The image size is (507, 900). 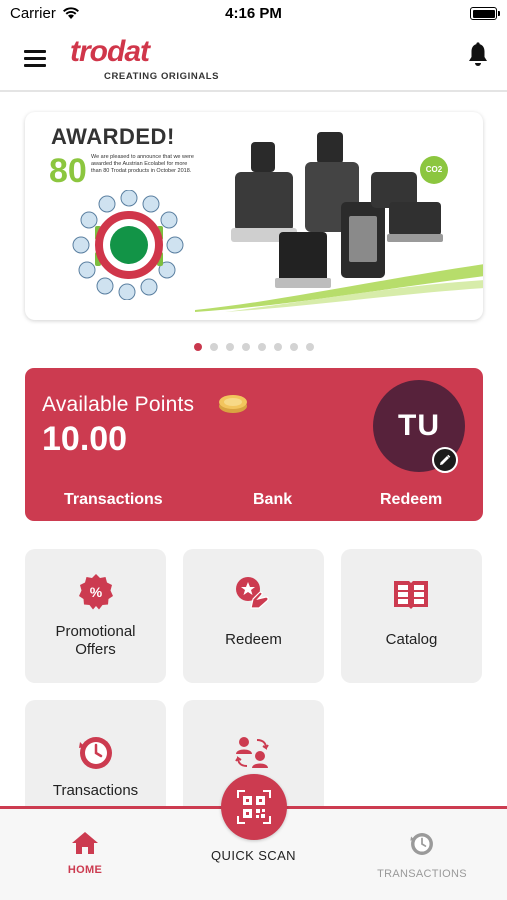 I want to click on points-value: 10.00, so click(x=85, y=439).